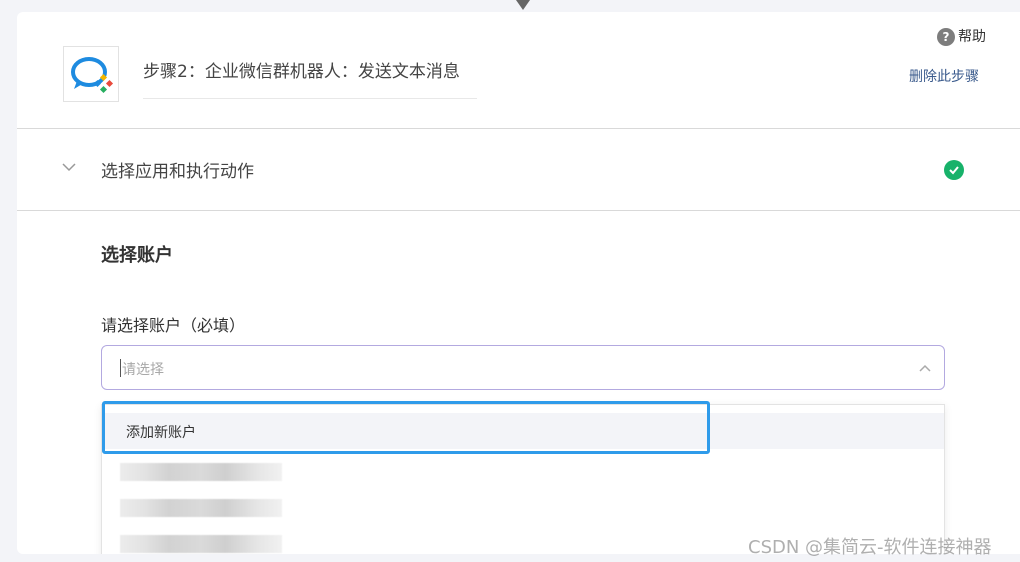 The width and height of the screenshot is (1020, 562). Describe the element at coordinates (143, 370) in the screenshot. I see `account-select-placeholder: 请选择` at that location.